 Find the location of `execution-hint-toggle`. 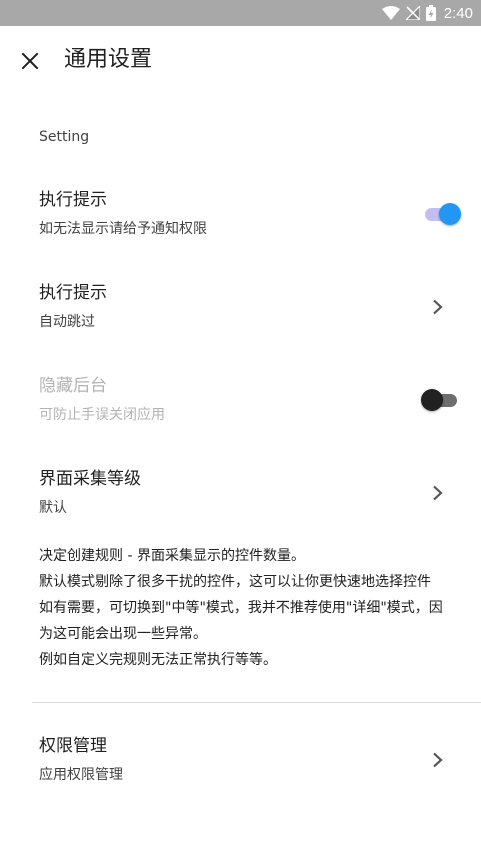

execution-hint-toggle is located at coordinates (442, 214).